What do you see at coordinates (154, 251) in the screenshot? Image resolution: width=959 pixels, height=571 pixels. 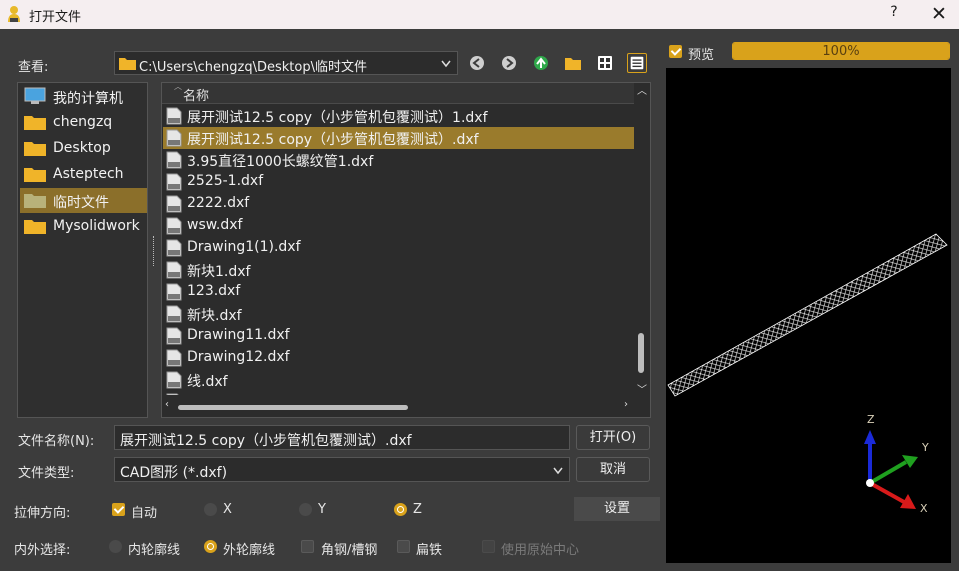 I see `panel-splitter` at bounding box center [154, 251].